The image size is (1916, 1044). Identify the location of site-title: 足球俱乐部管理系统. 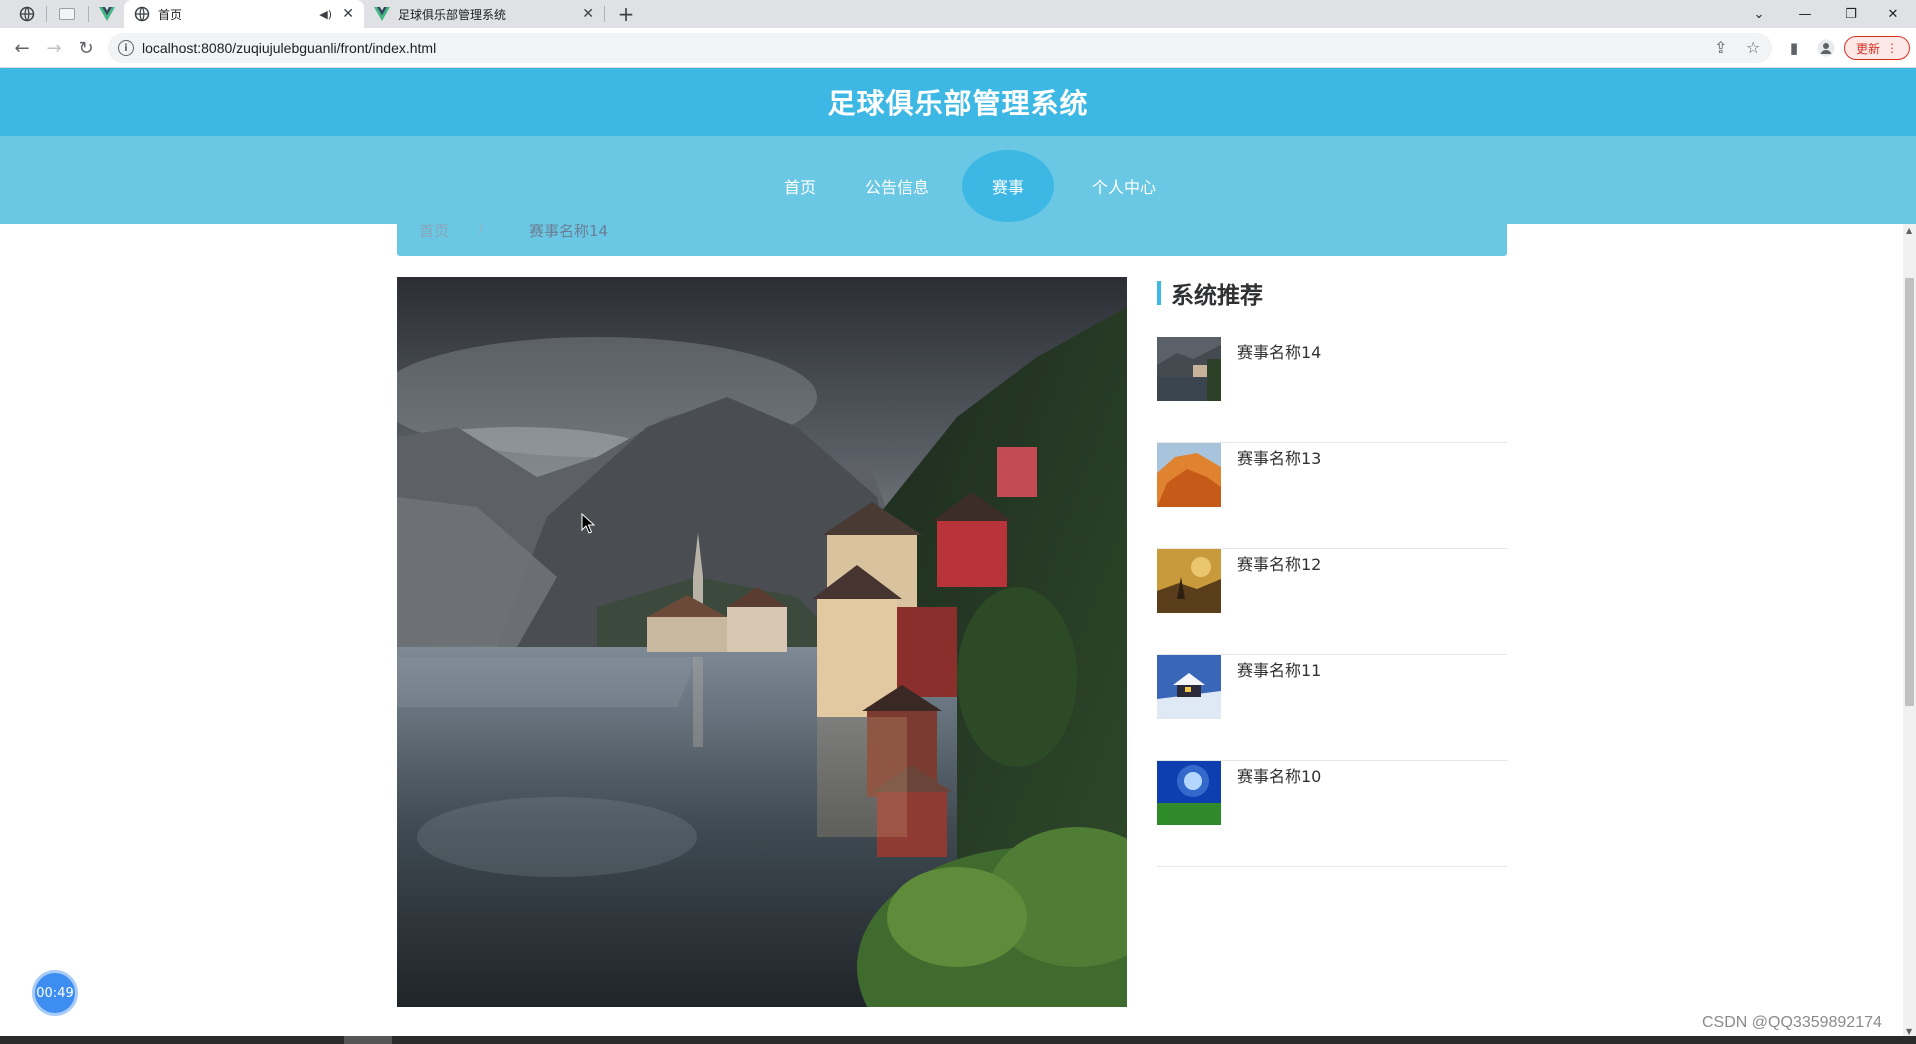
(958, 103).